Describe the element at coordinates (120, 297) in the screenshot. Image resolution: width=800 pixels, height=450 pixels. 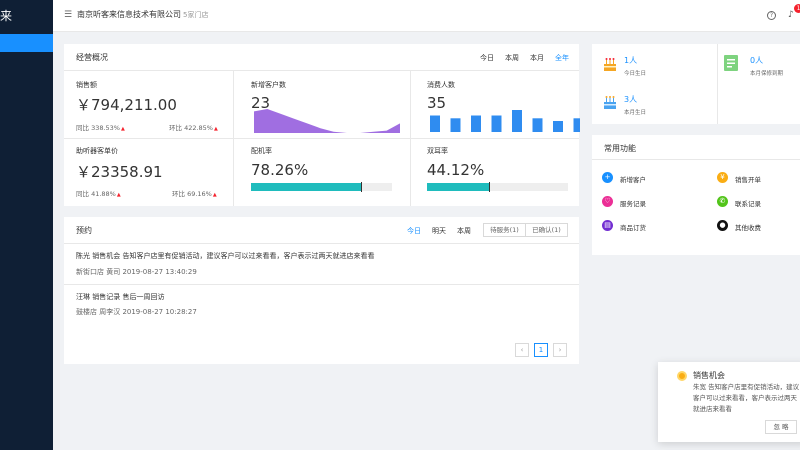
I see `appointment-summary: 汪琳 销售记录 售后一周回访` at that location.